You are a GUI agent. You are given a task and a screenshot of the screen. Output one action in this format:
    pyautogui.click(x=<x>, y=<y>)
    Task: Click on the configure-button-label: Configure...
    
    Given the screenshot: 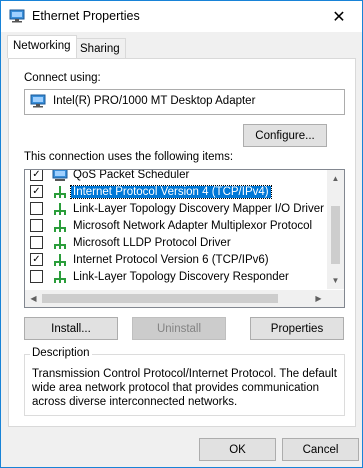 What is the action you would take?
    pyautogui.click(x=285, y=135)
    